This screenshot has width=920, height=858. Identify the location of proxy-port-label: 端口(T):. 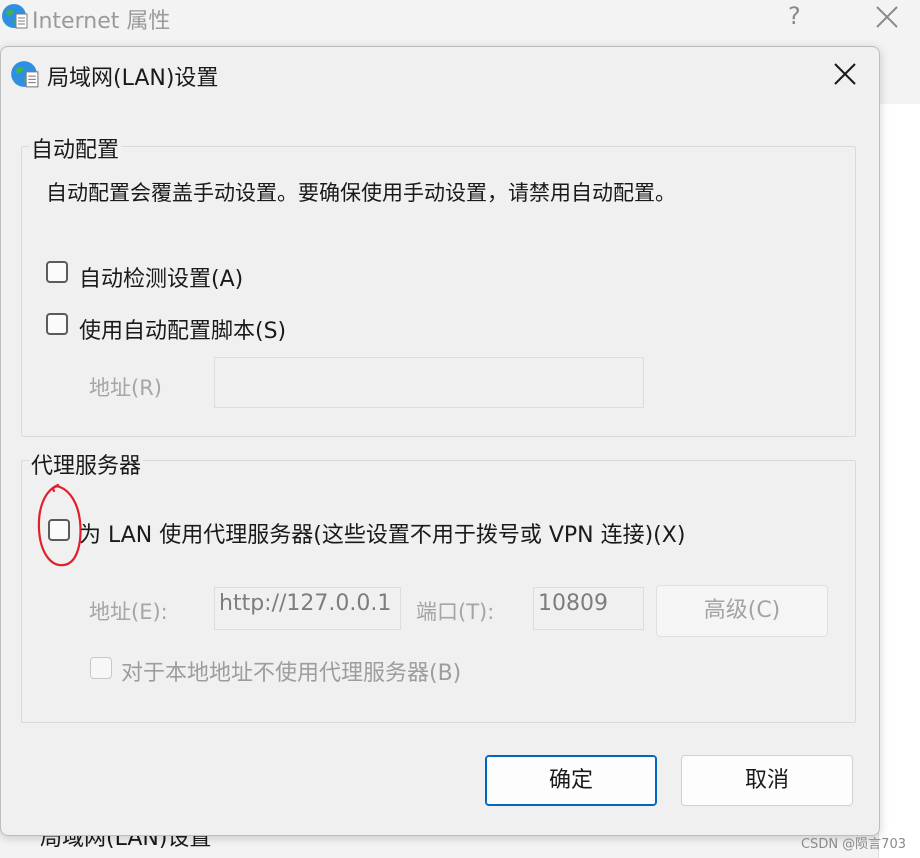
(455, 612).